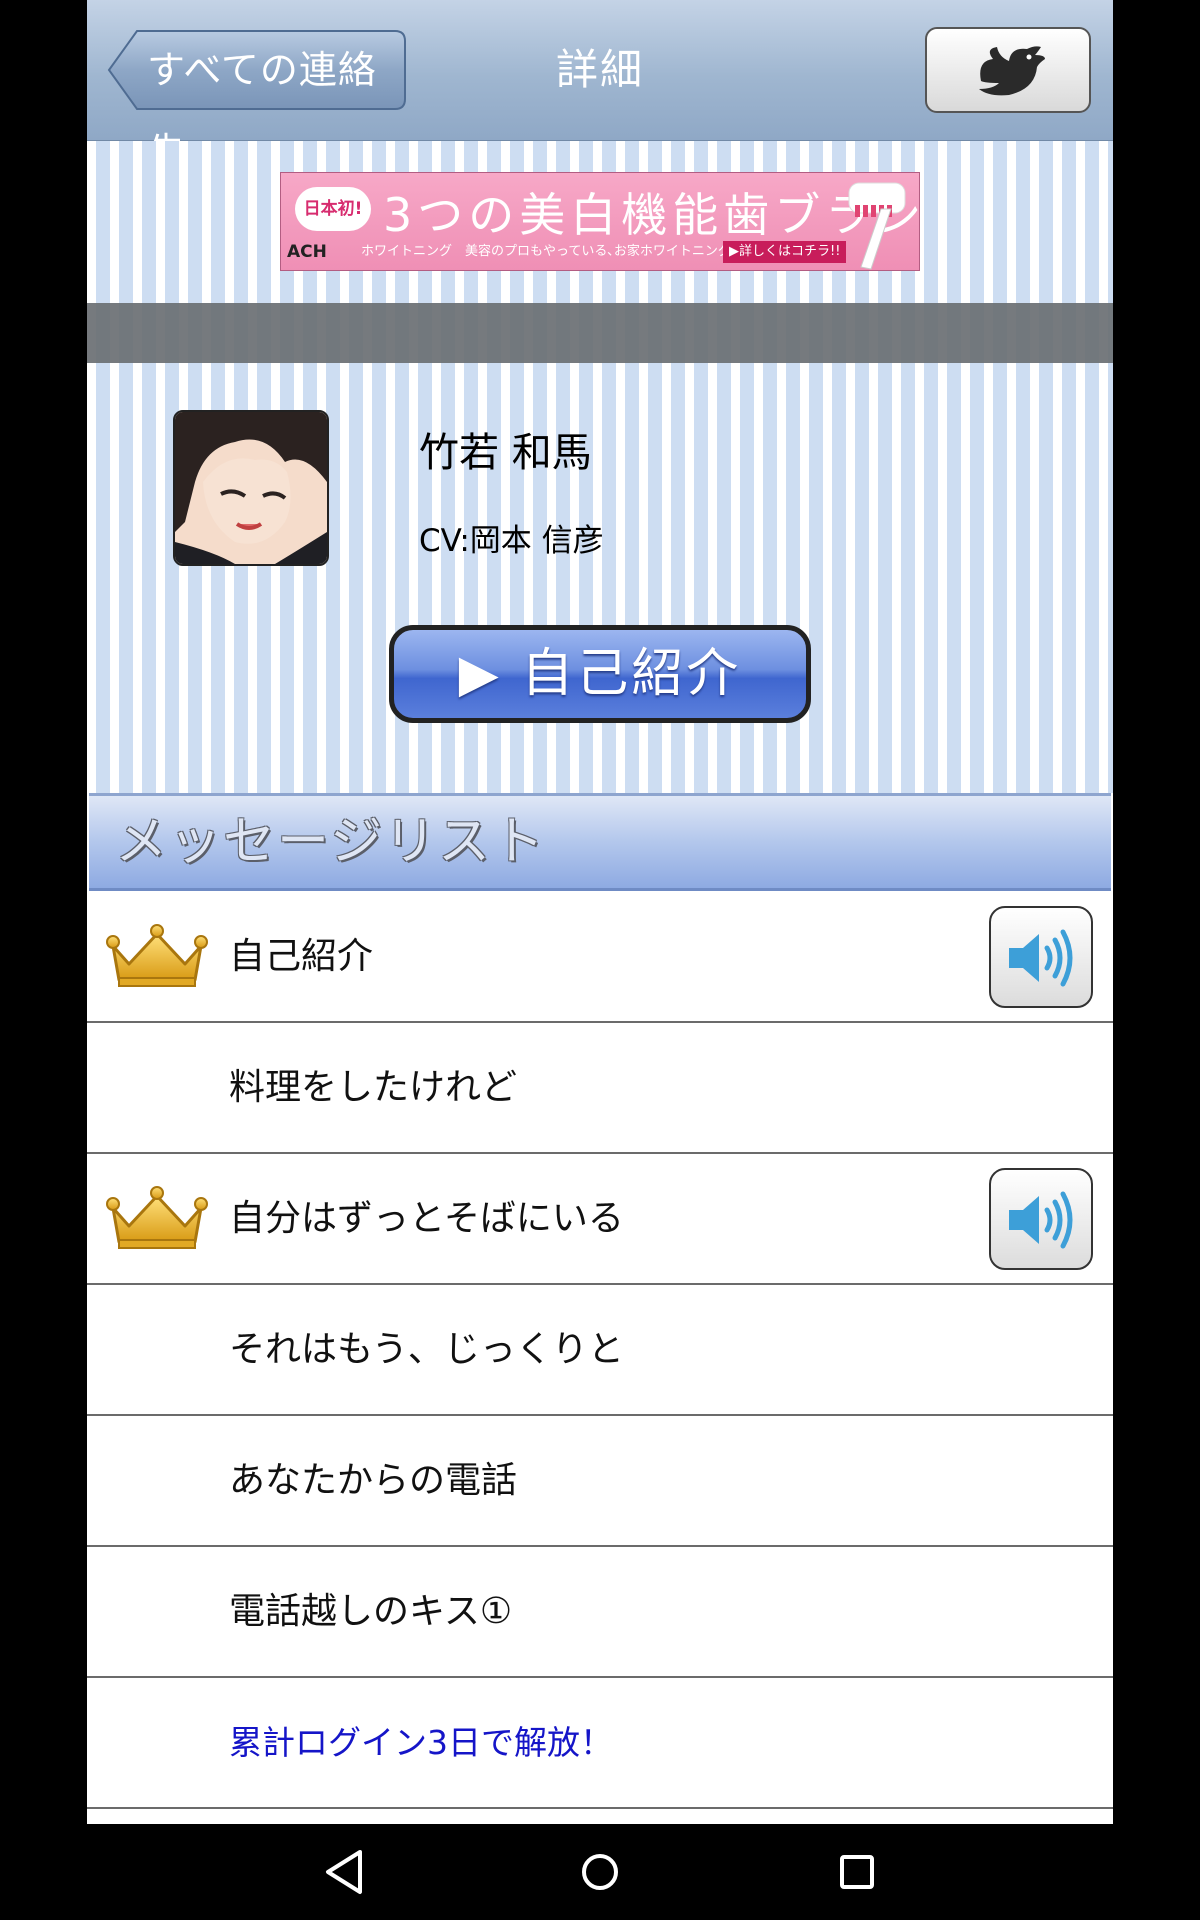 This screenshot has width=1200, height=1920. Describe the element at coordinates (511, 541) in the screenshot. I see `character-cv: CV:岡本 信彦` at that location.